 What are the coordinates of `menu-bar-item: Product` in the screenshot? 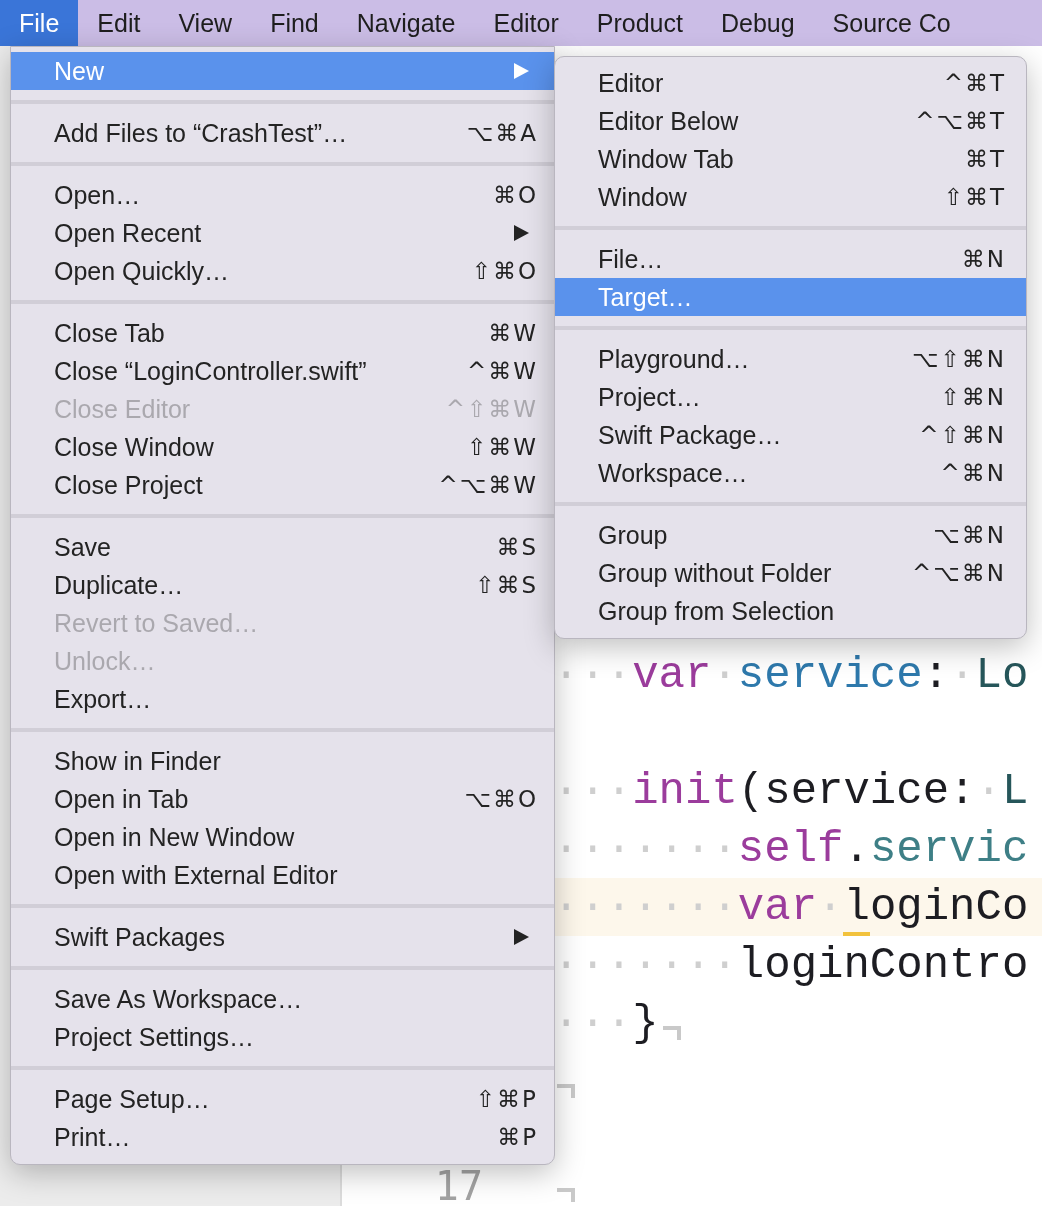 It's located at (639, 23).